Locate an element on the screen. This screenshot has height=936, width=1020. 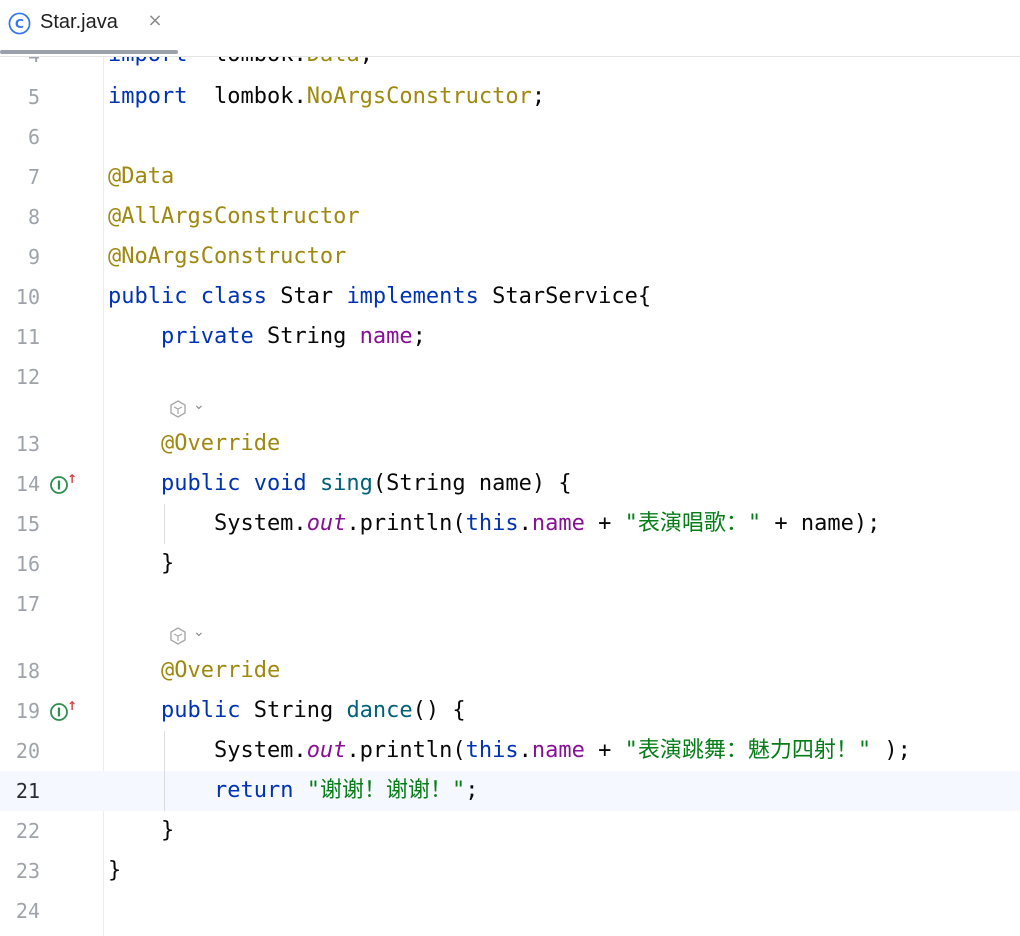
code-text: @NoArgsConstructor is located at coordinates (227, 257).